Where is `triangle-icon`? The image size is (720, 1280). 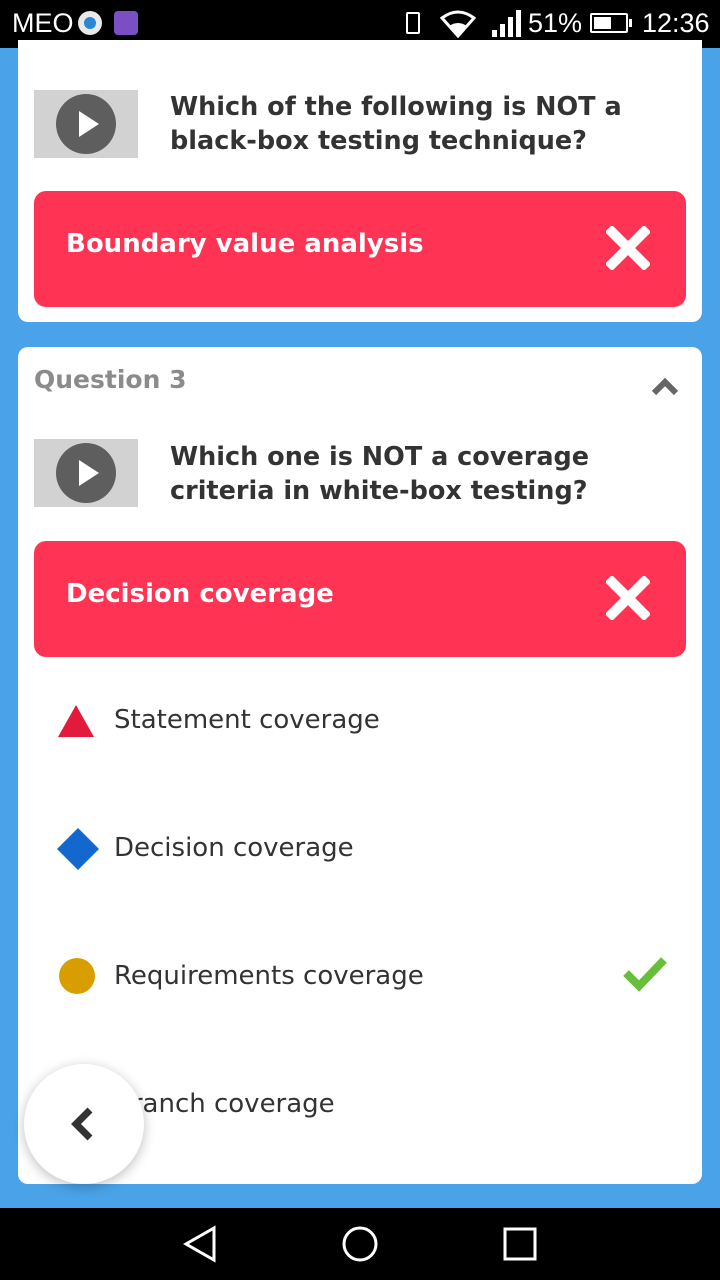 triangle-icon is located at coordinates (76, 721).